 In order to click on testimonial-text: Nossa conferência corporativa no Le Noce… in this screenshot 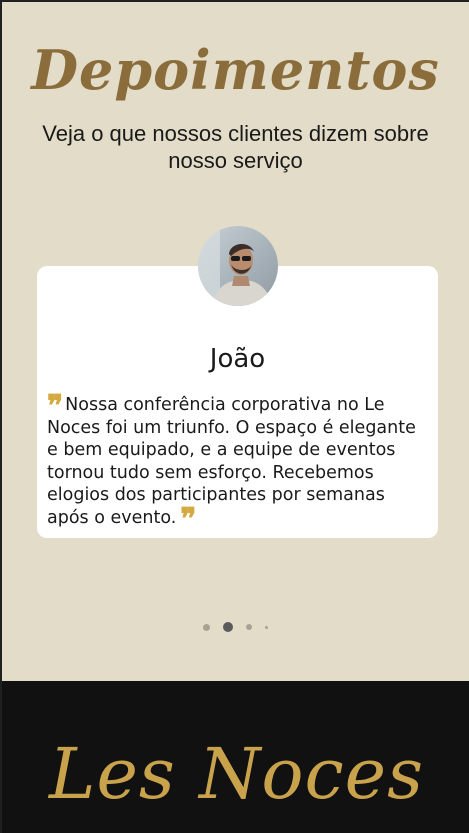, I will do `click(231, 461)`.